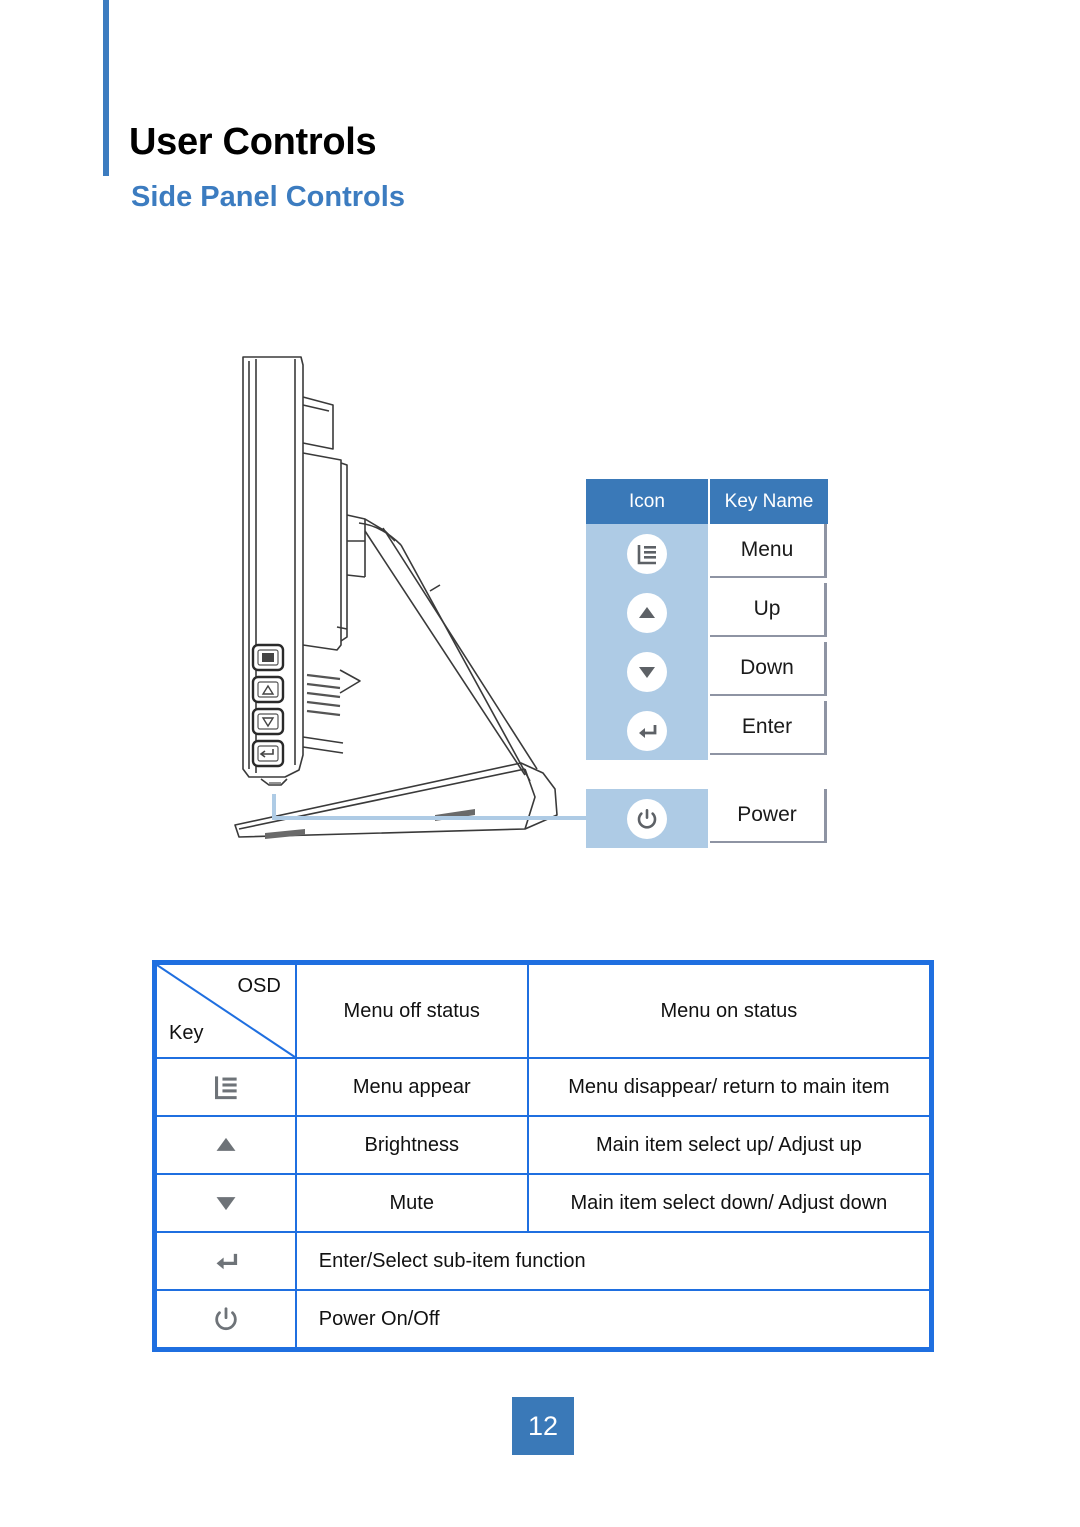  Describe the element at coordinates (647, 501) in the screenshot. I see `key-table-header-icon: Icon` at that location.